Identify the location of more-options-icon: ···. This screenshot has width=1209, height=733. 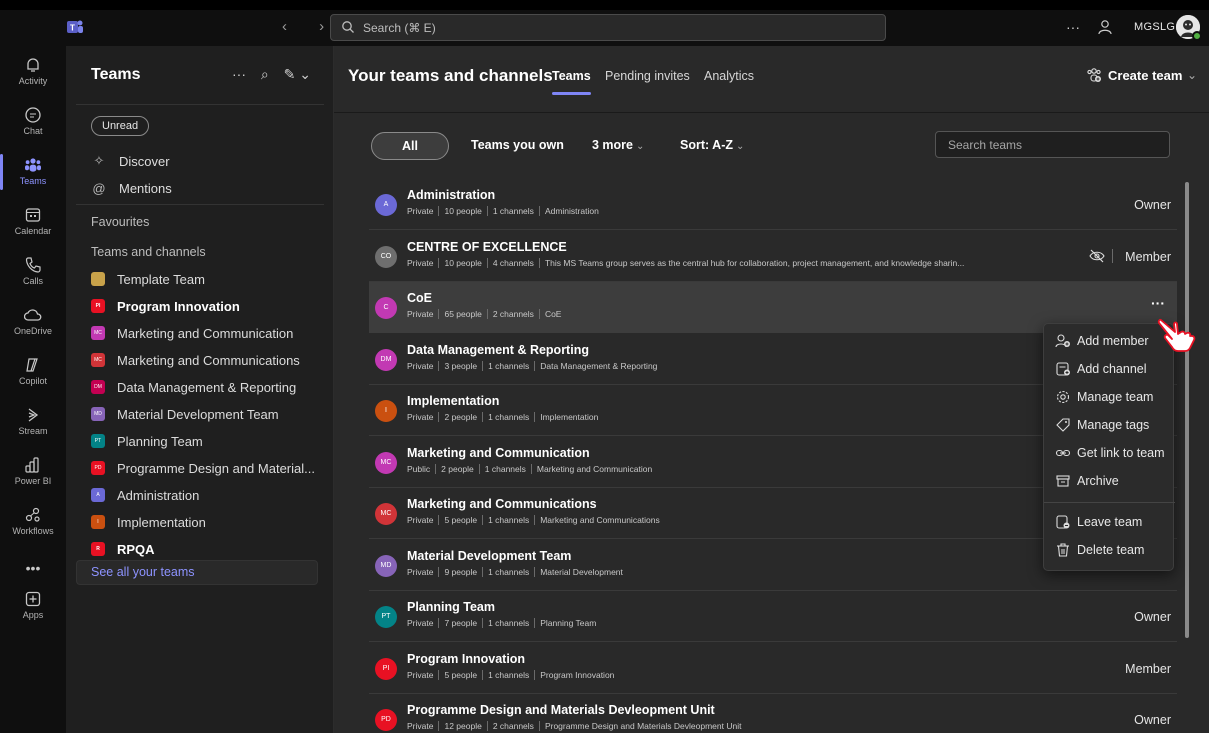
(239, 74).